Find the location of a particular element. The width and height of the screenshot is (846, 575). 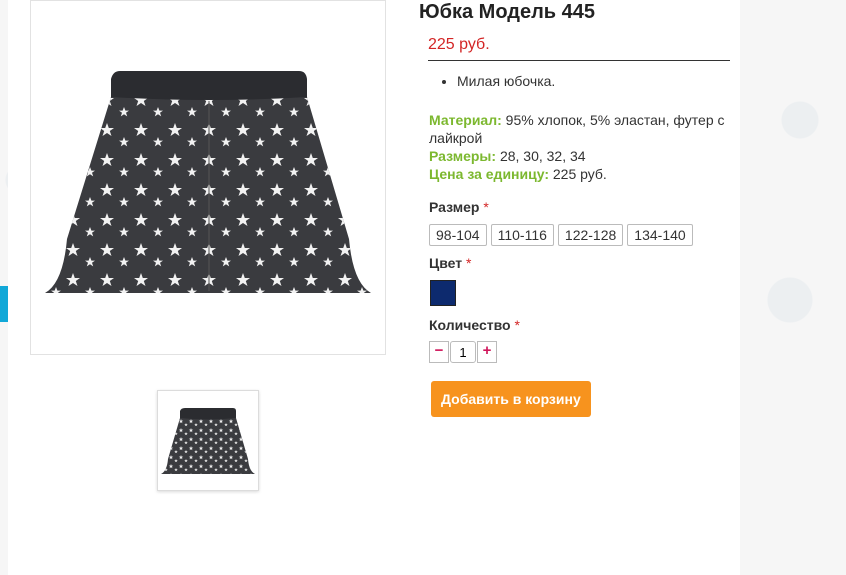

product-thumbnail is located at coordinates (208, 440).